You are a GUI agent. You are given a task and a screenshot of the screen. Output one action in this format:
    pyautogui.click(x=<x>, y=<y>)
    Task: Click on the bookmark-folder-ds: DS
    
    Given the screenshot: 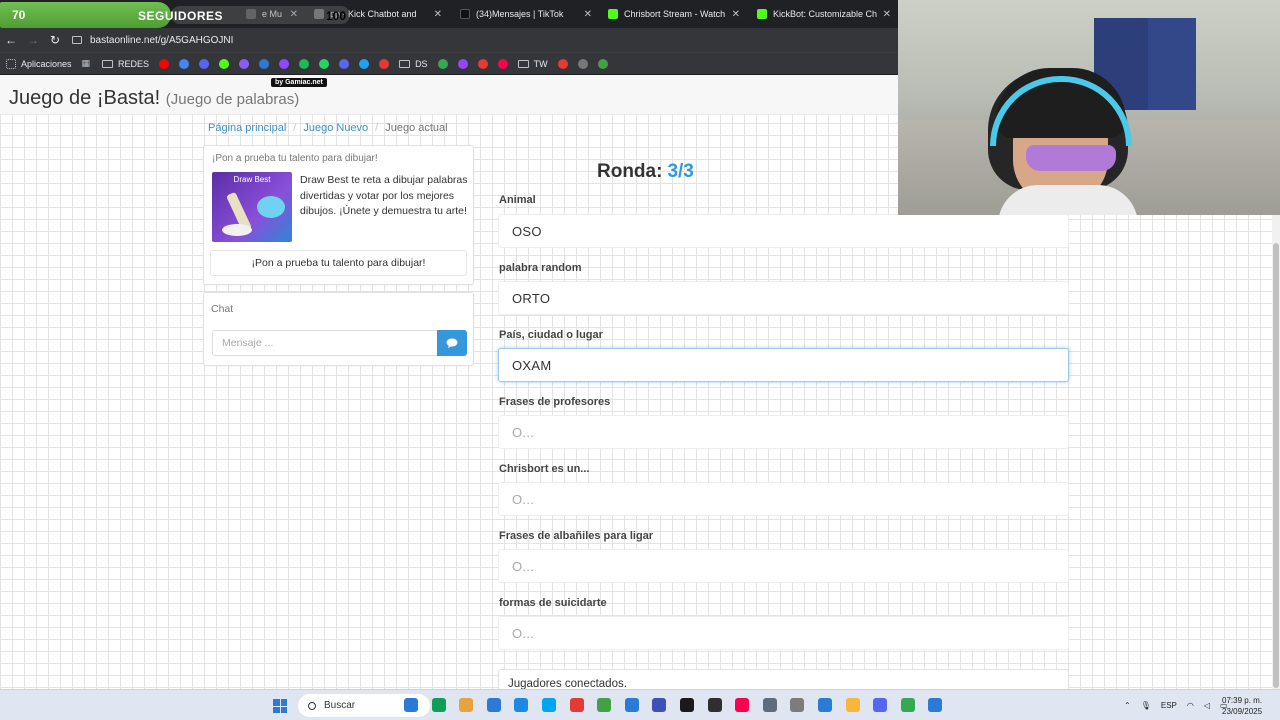 What is the action you would take?
    pyautogui.click(x=413, y=64)
    